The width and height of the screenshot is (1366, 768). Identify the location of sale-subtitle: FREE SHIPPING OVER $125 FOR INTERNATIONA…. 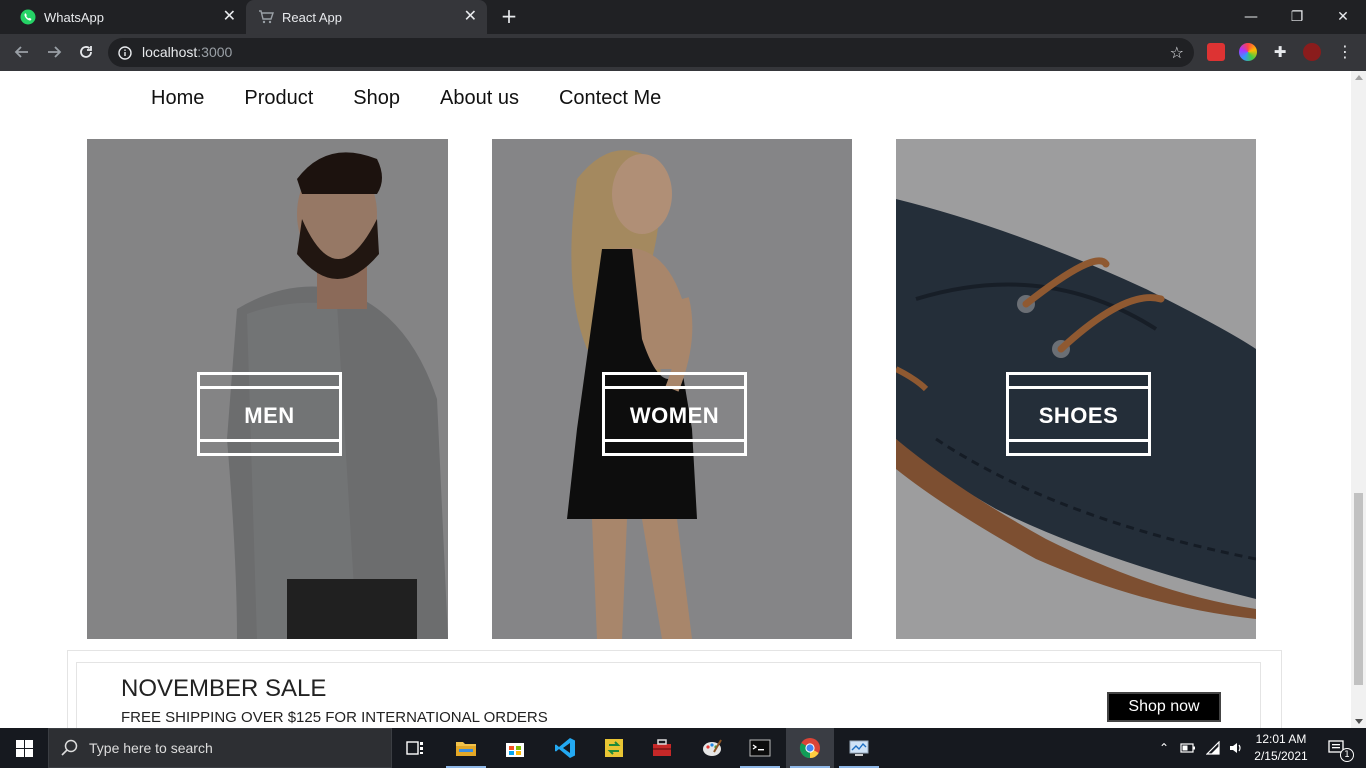
(334, 717).